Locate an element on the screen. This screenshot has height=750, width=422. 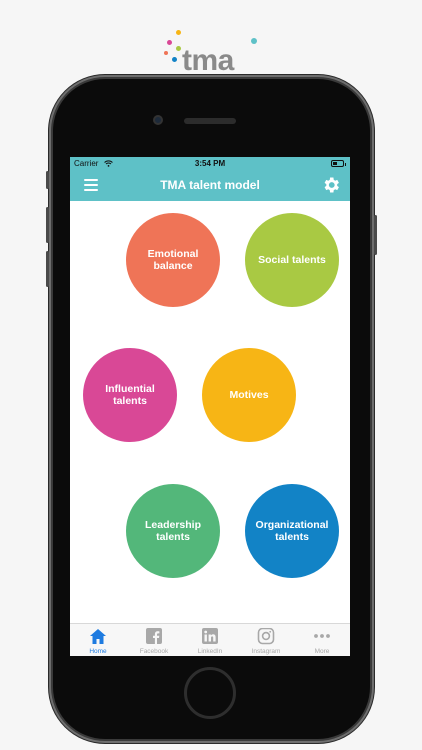
talent-label: Organizational talents is located at coordinates (292, 531).